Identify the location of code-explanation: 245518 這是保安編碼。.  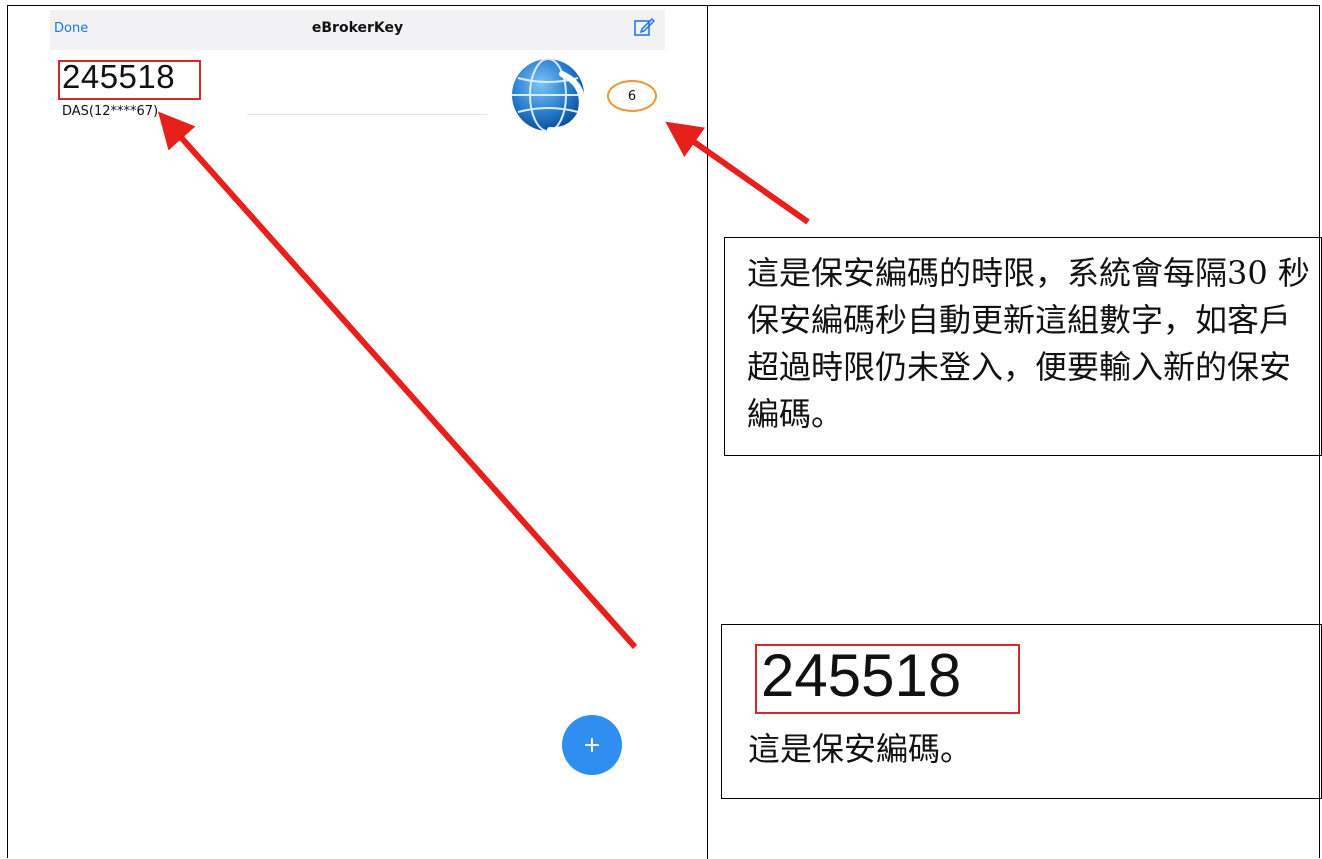
(1021, 711).